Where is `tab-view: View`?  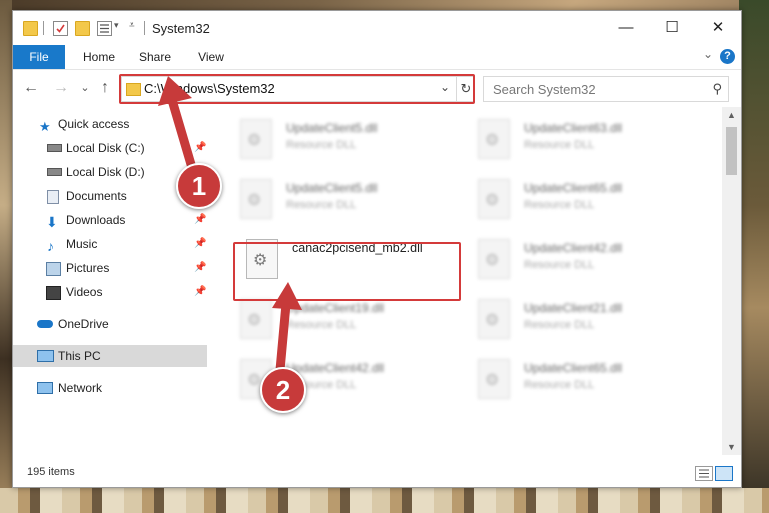 tab-view: View is located at coordinates (211, 57).